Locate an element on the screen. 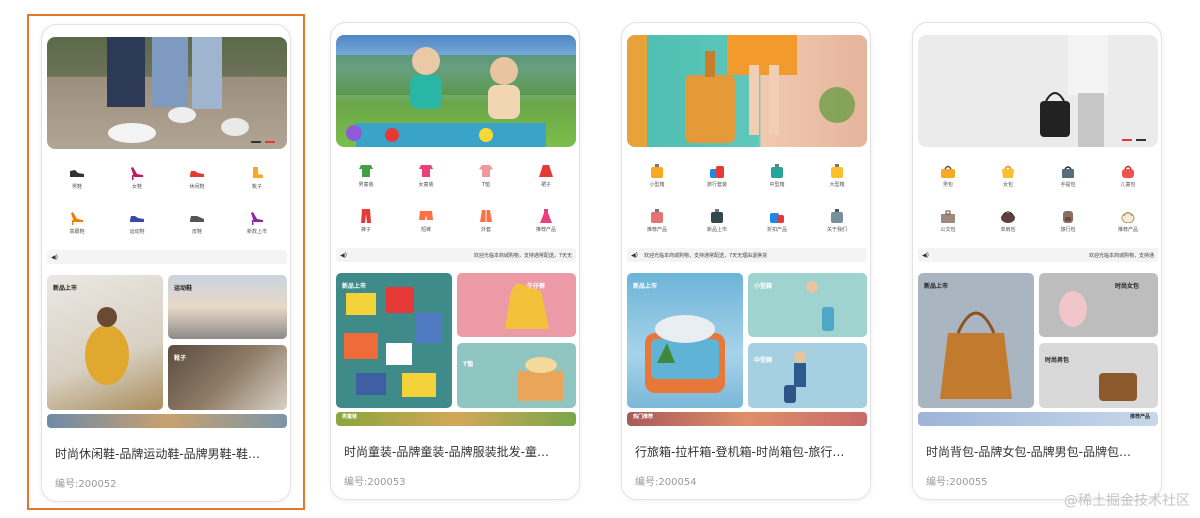 The width and height of the screenshot is (1200, 518). category-item: 中型箱 is located at coordinates (777, 175).